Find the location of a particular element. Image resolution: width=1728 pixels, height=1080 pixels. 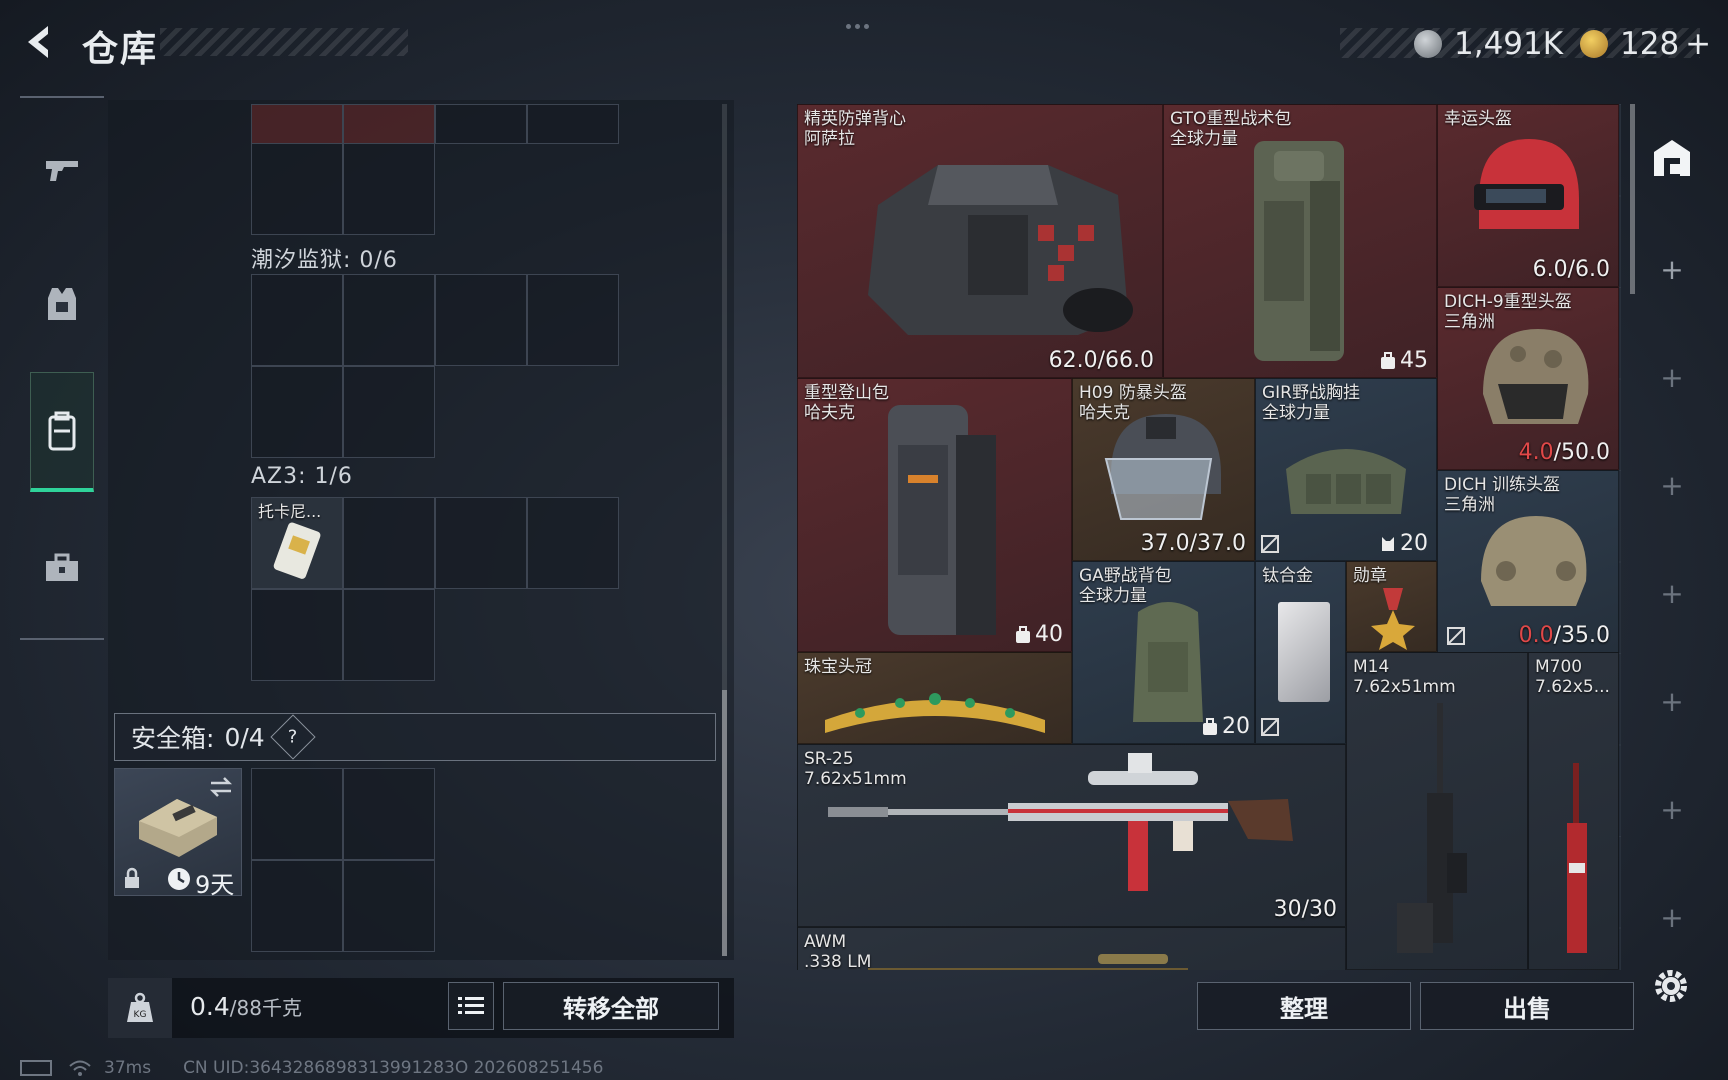

add-gold-button: + is located at coordinates (1698, 44).